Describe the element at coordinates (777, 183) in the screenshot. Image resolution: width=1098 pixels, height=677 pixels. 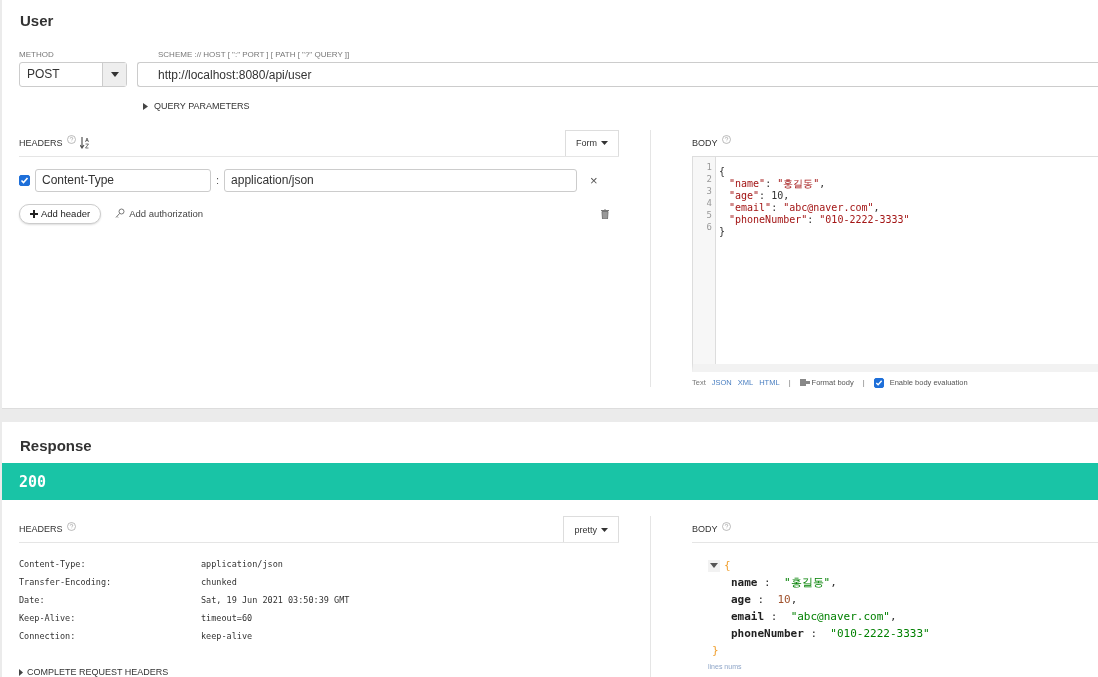
I see `code-line: "name": "홍길동",` at that location.